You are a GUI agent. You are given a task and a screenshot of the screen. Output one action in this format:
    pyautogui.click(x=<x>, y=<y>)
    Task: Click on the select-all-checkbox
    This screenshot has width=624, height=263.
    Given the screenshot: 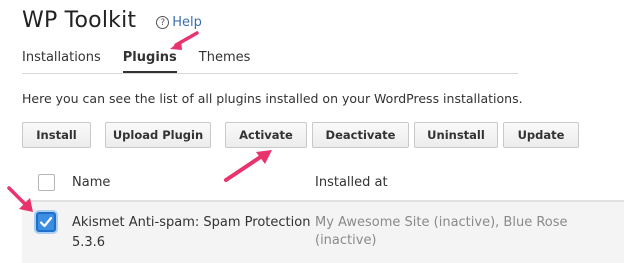 What is the action you would take?
    pyautogui.click(x=46, y=182)
    